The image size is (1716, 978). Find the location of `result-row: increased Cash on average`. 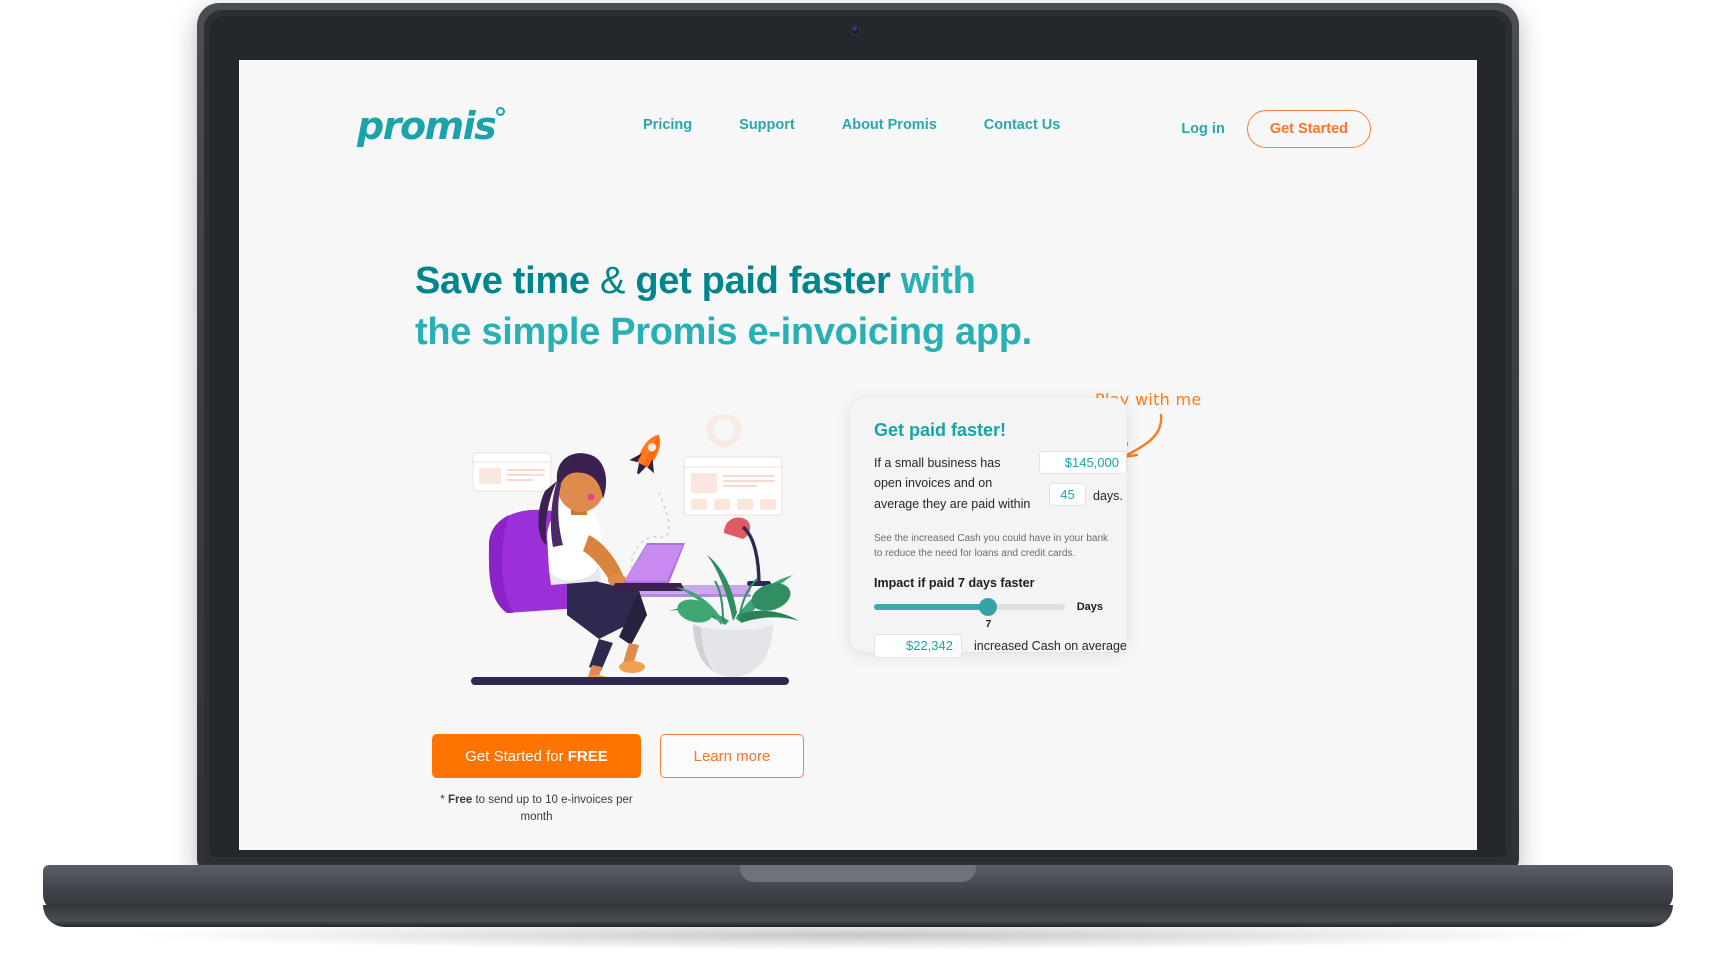

result-row: increased Cash on average is located at coordinates (1000, 645).